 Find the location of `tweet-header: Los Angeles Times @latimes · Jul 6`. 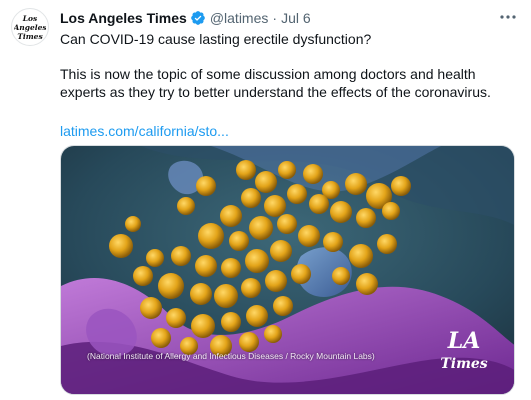

tweet-header: Los Angeles Times @latimes · Jul 6 is located at coordinates (185, 18).